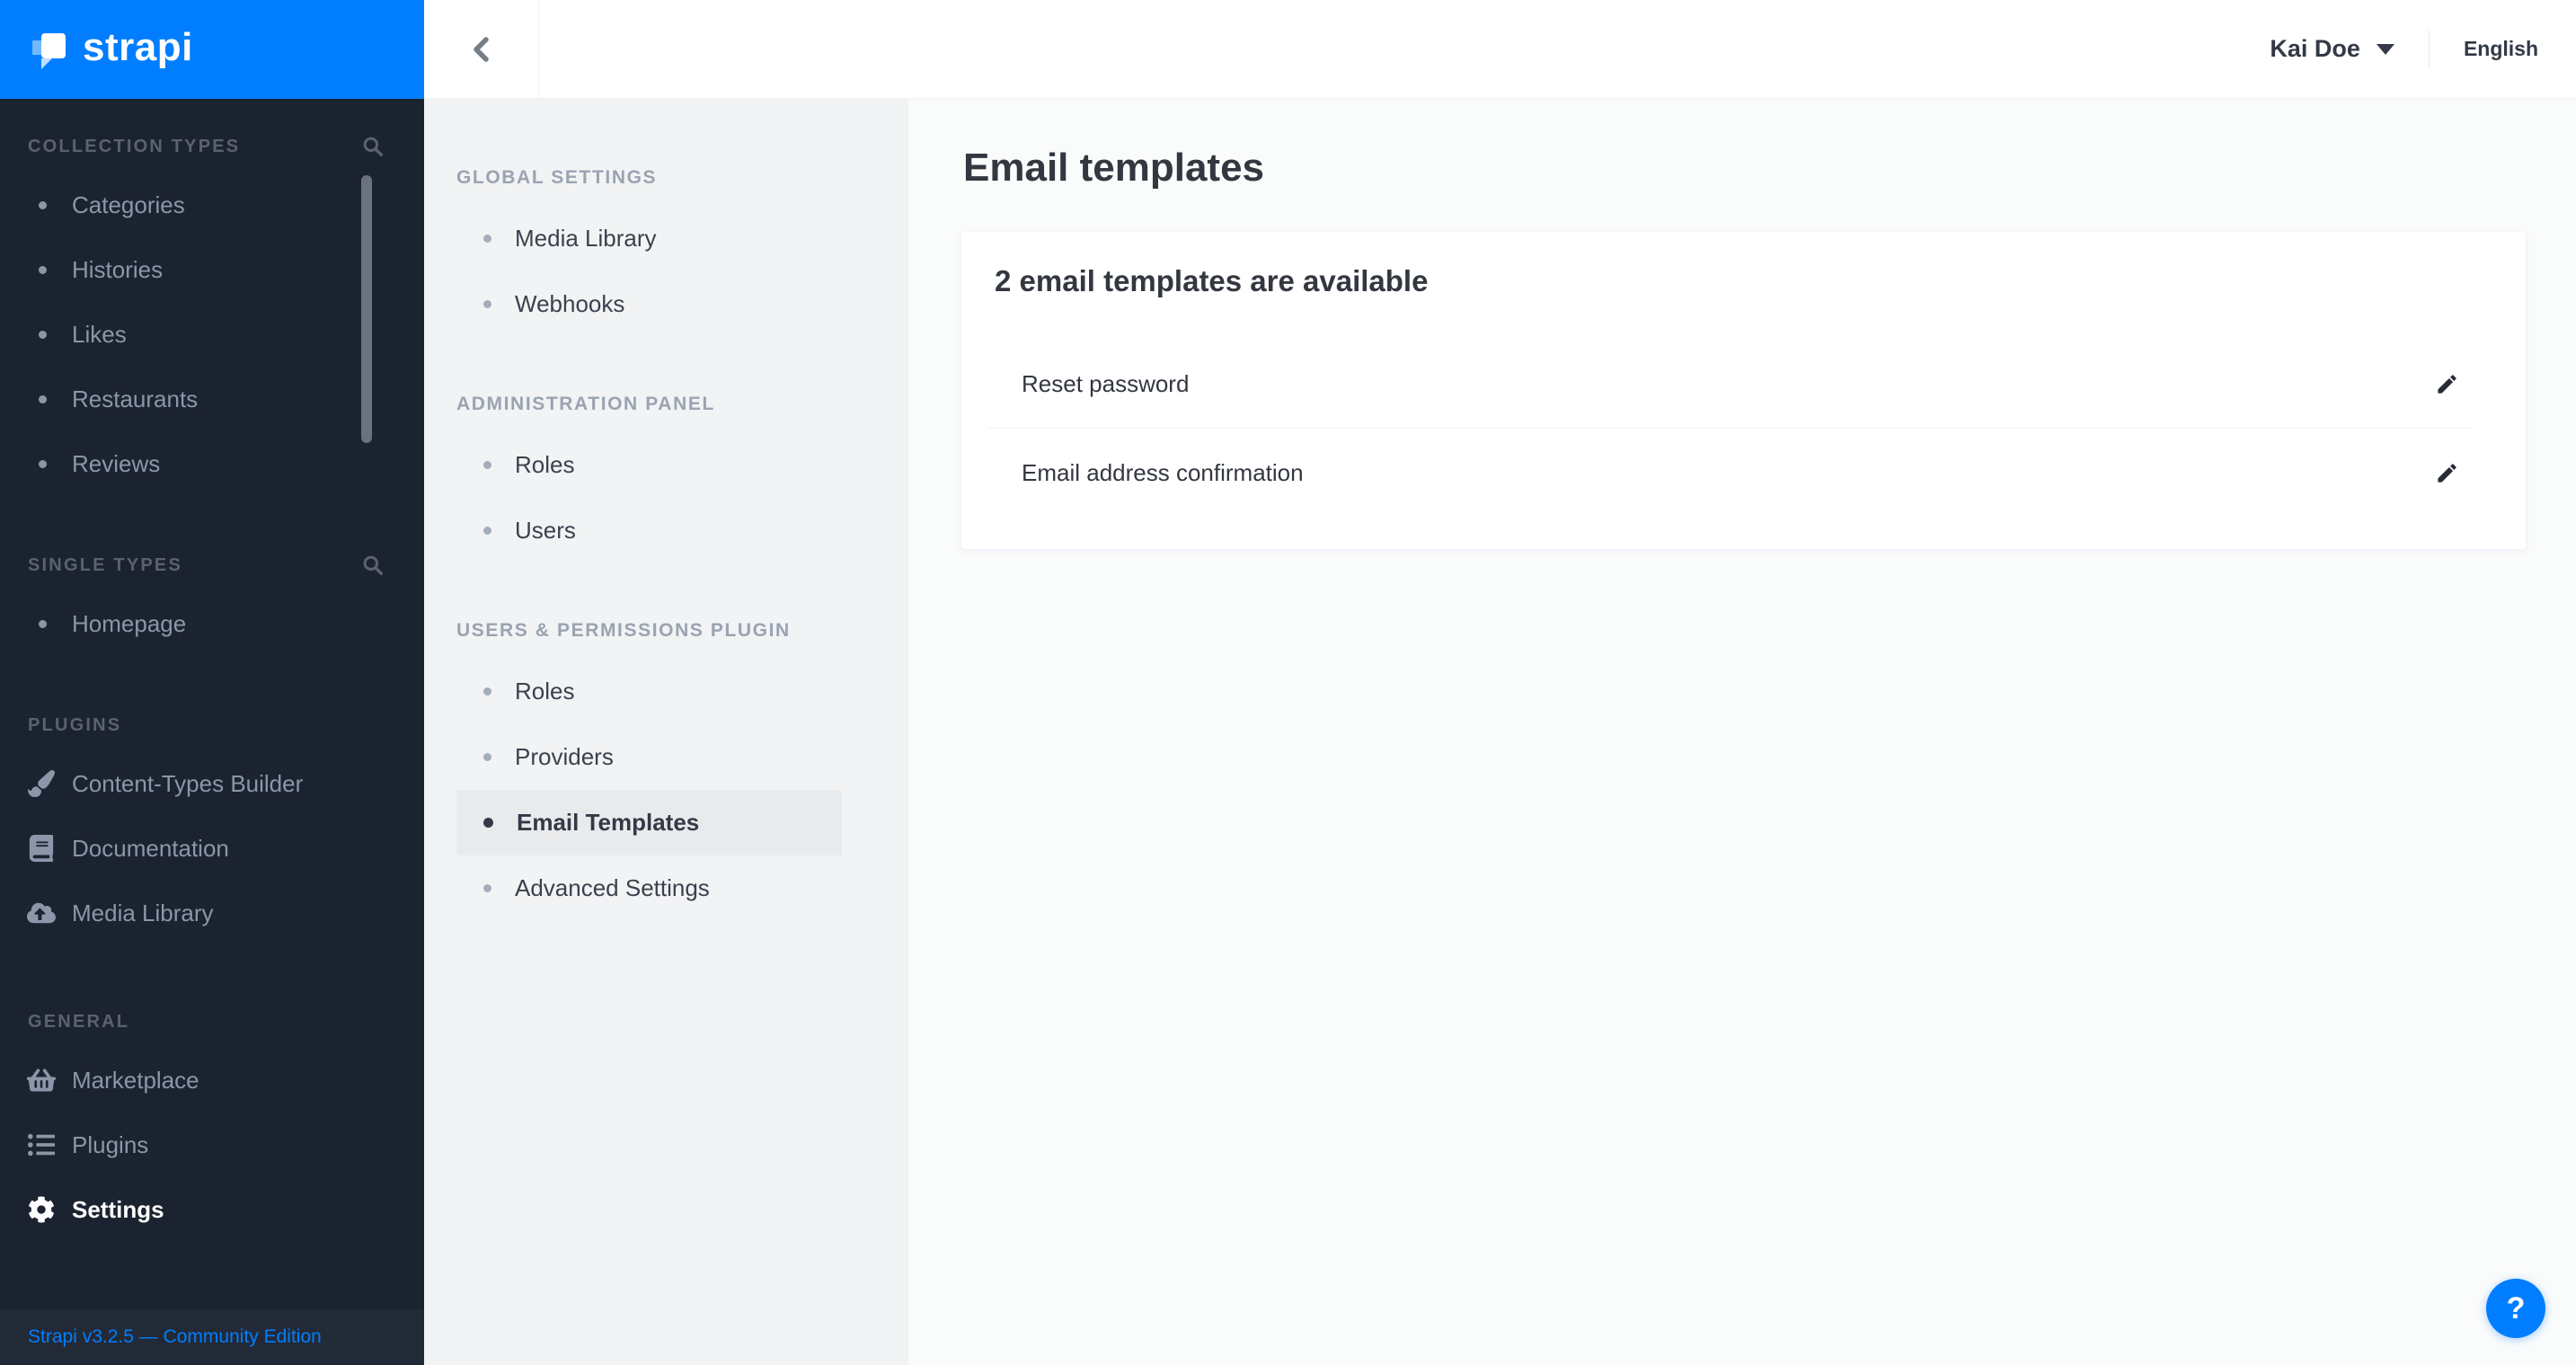 This screenshot has width=2576, height=1365. Describe the element at coordinates (2429, 49) in the screenshot. I see `header-divider` at that location.